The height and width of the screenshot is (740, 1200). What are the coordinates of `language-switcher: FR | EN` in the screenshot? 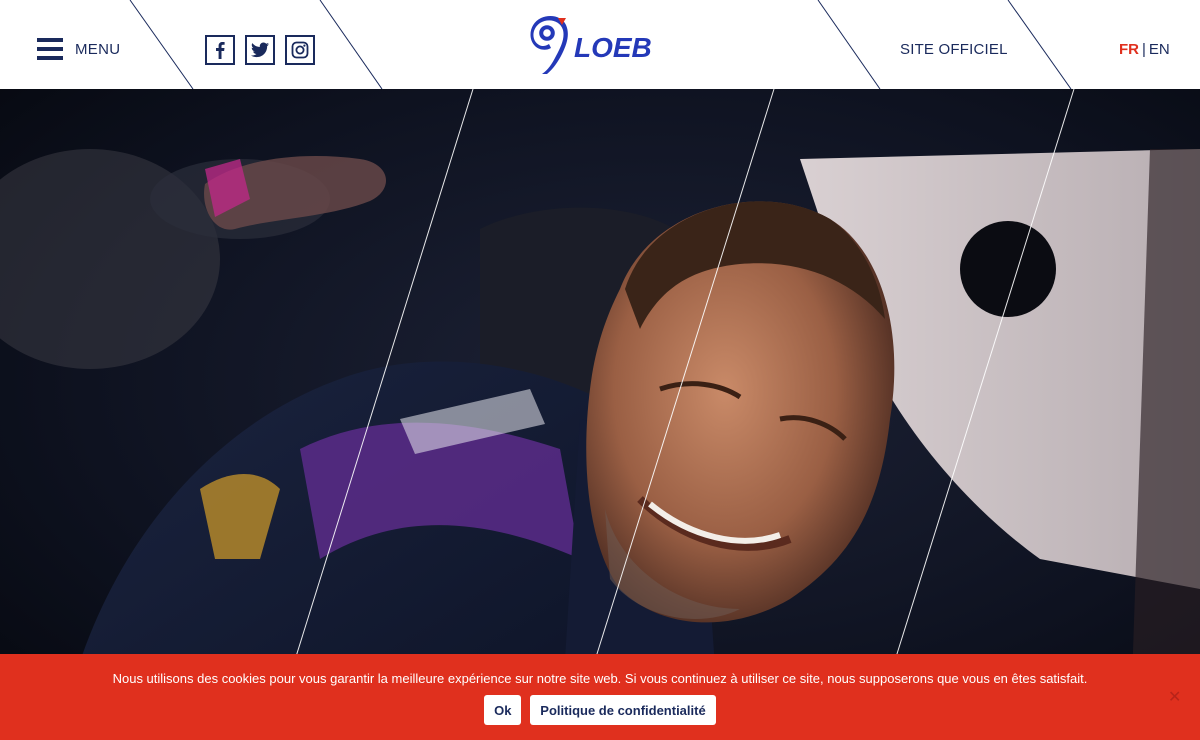 It's located at (1144, 49).